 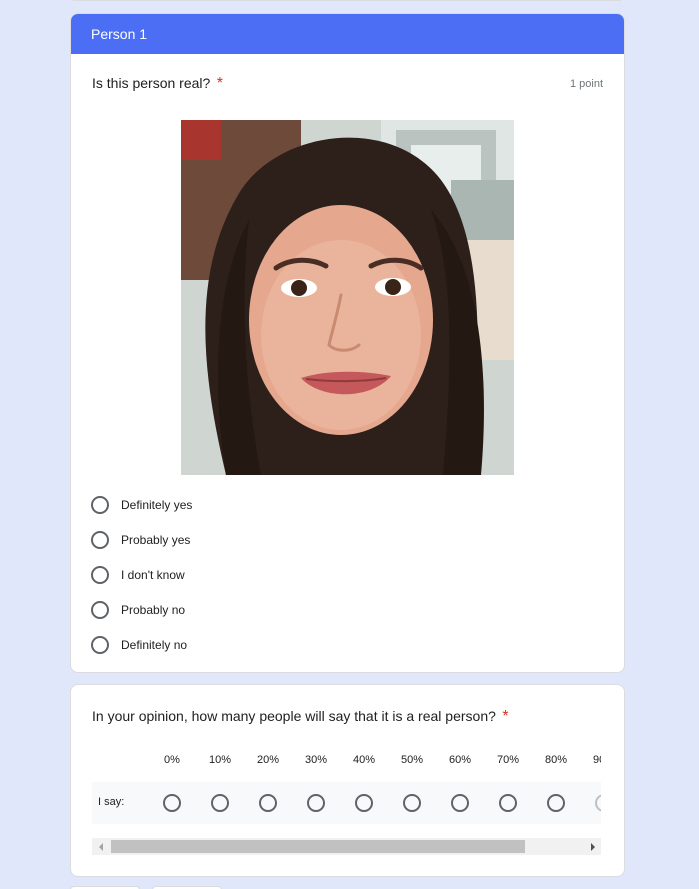 I want to click on option-i-dont-know: I don't know, so click(x=141, y=574).